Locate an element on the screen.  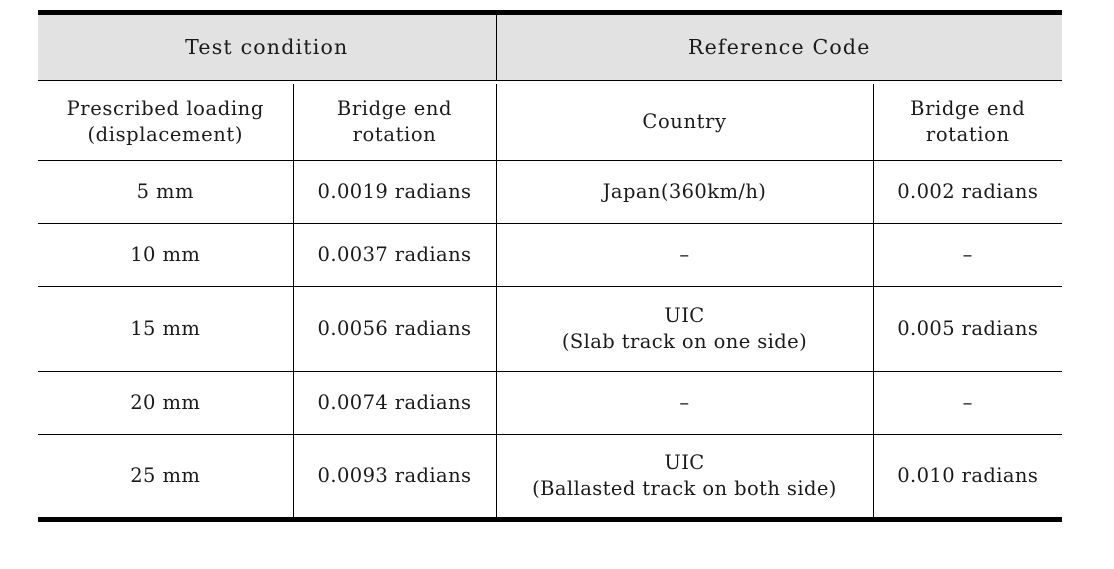
column-header-prescribed-loading-line1: Prescribed loading is located at coordinates (165, 109).